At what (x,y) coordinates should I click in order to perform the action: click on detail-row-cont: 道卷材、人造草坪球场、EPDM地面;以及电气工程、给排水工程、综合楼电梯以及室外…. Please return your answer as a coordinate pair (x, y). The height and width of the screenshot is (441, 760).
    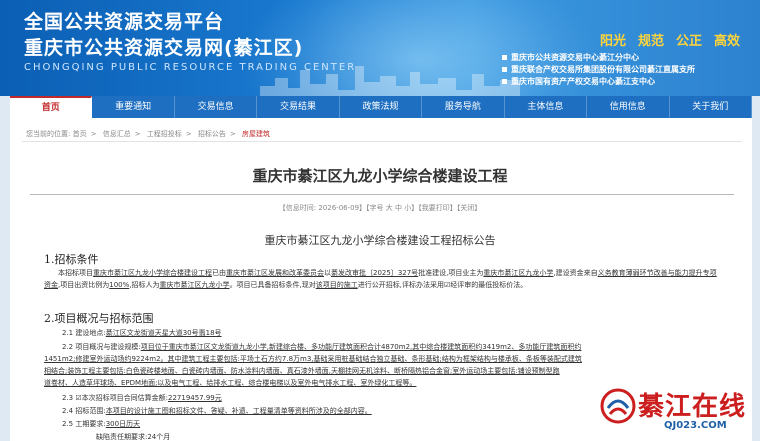
    Looking at the image, I should click on (230, 383).